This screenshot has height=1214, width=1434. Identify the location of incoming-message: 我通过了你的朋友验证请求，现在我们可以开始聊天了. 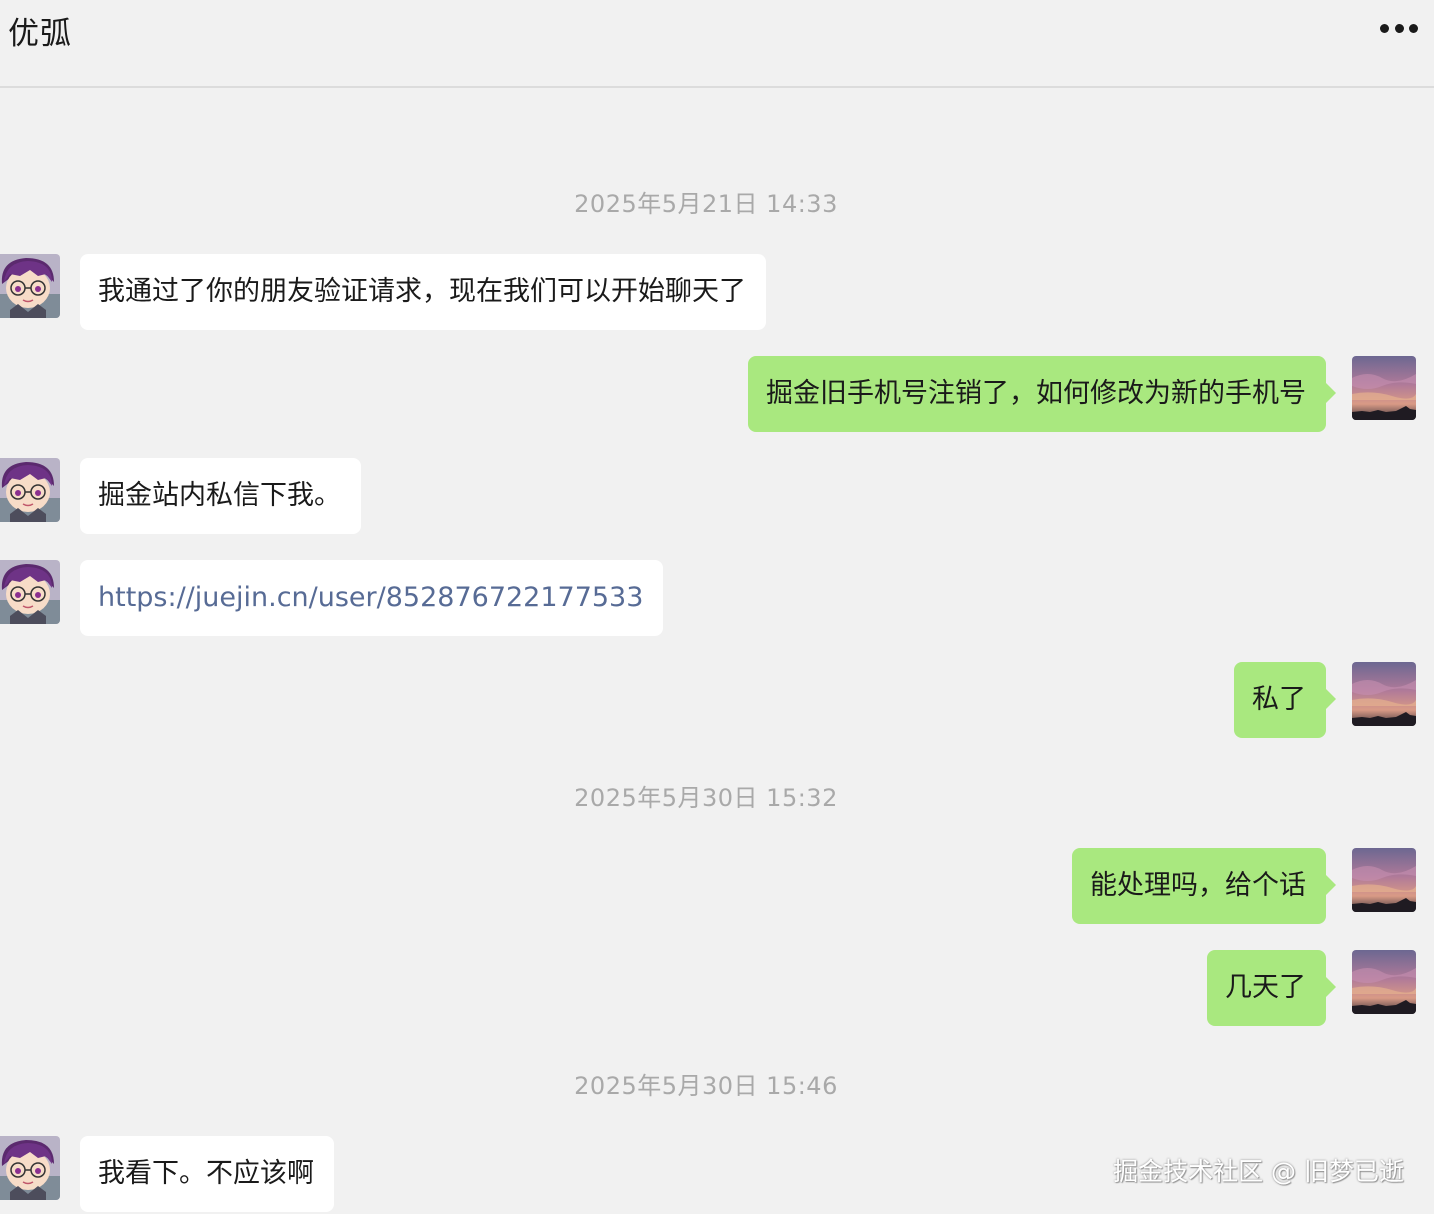
(423, 292).